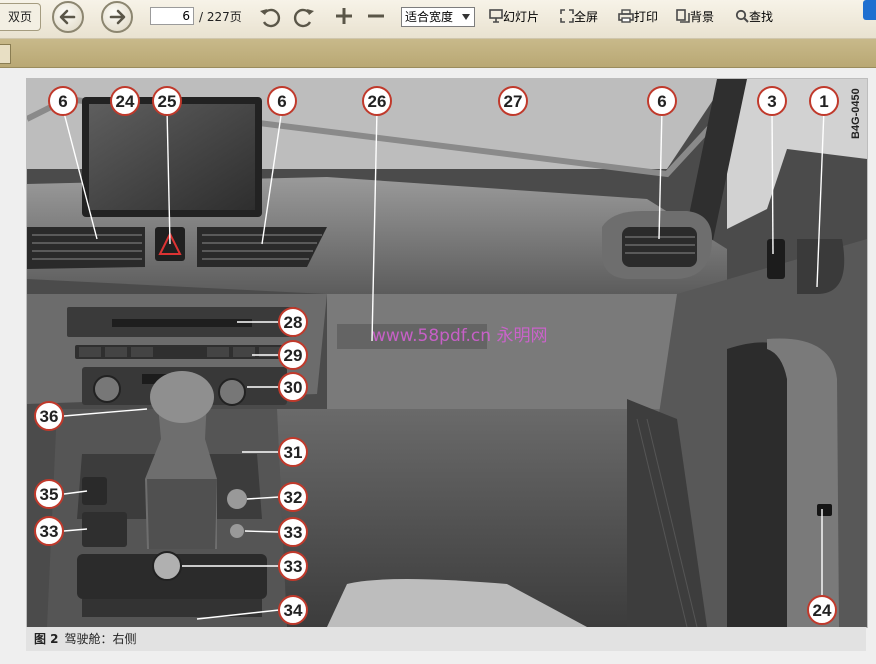 The image size is (876, 664). I want to click on callout-29: 29, so click(293, 355).